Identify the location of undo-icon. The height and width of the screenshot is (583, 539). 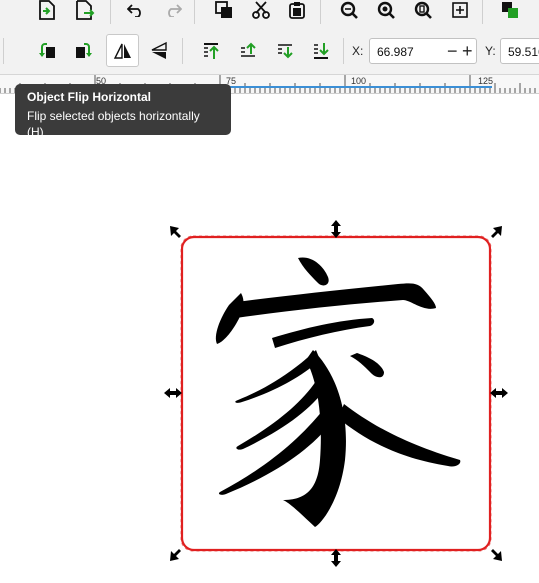
(134, 10).